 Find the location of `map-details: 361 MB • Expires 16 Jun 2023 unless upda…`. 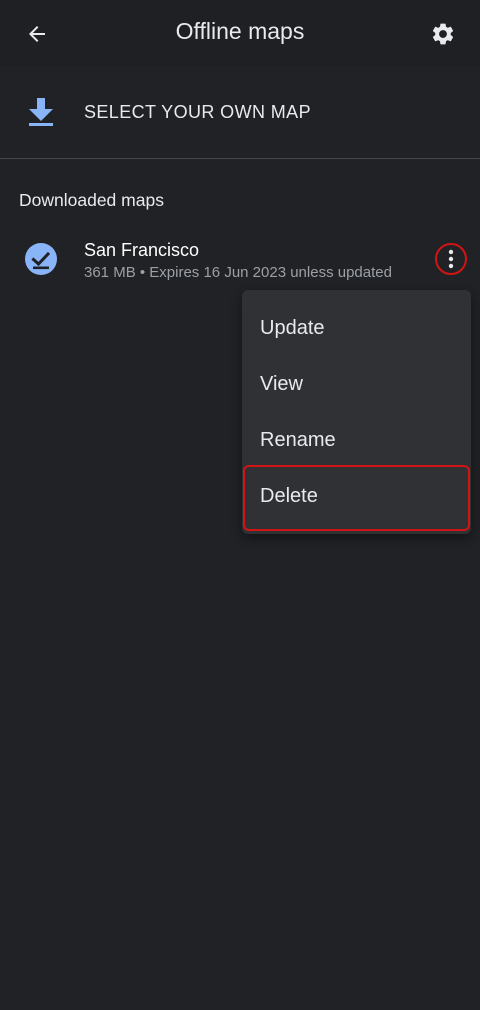

map-details: 361 MB • Expires 16 Jun 2023 unless upda… is located at coordinates (238, 272).